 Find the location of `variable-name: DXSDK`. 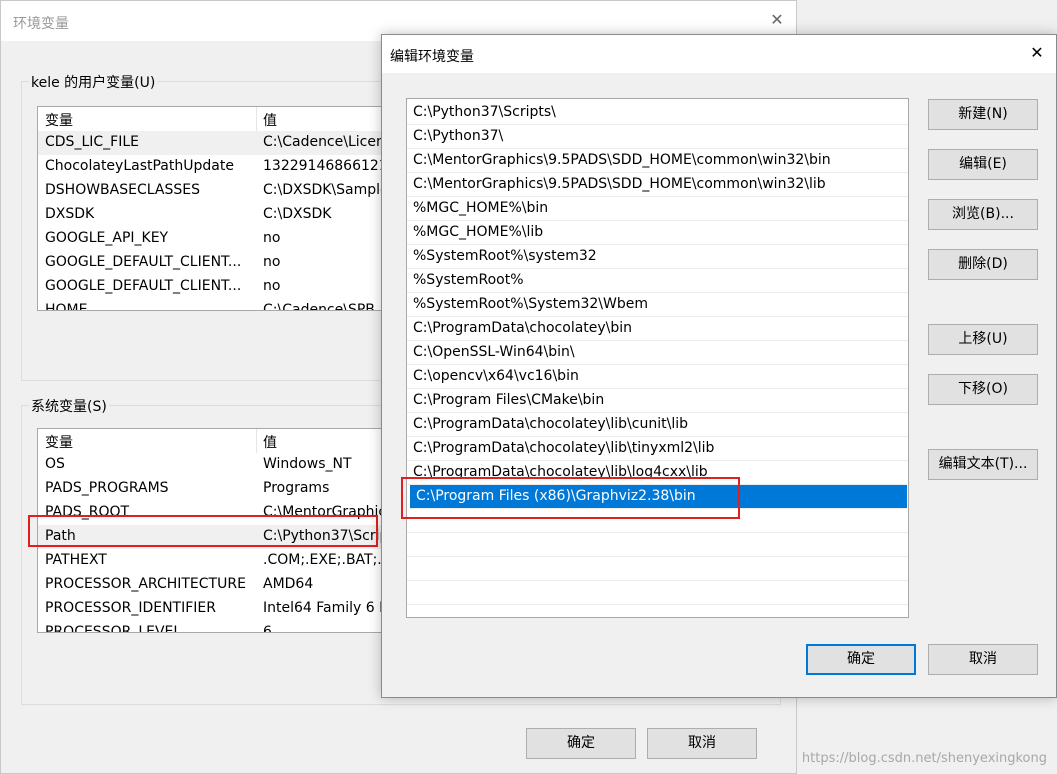

variable-name: DXSDK is located at coordinates (70, 214).